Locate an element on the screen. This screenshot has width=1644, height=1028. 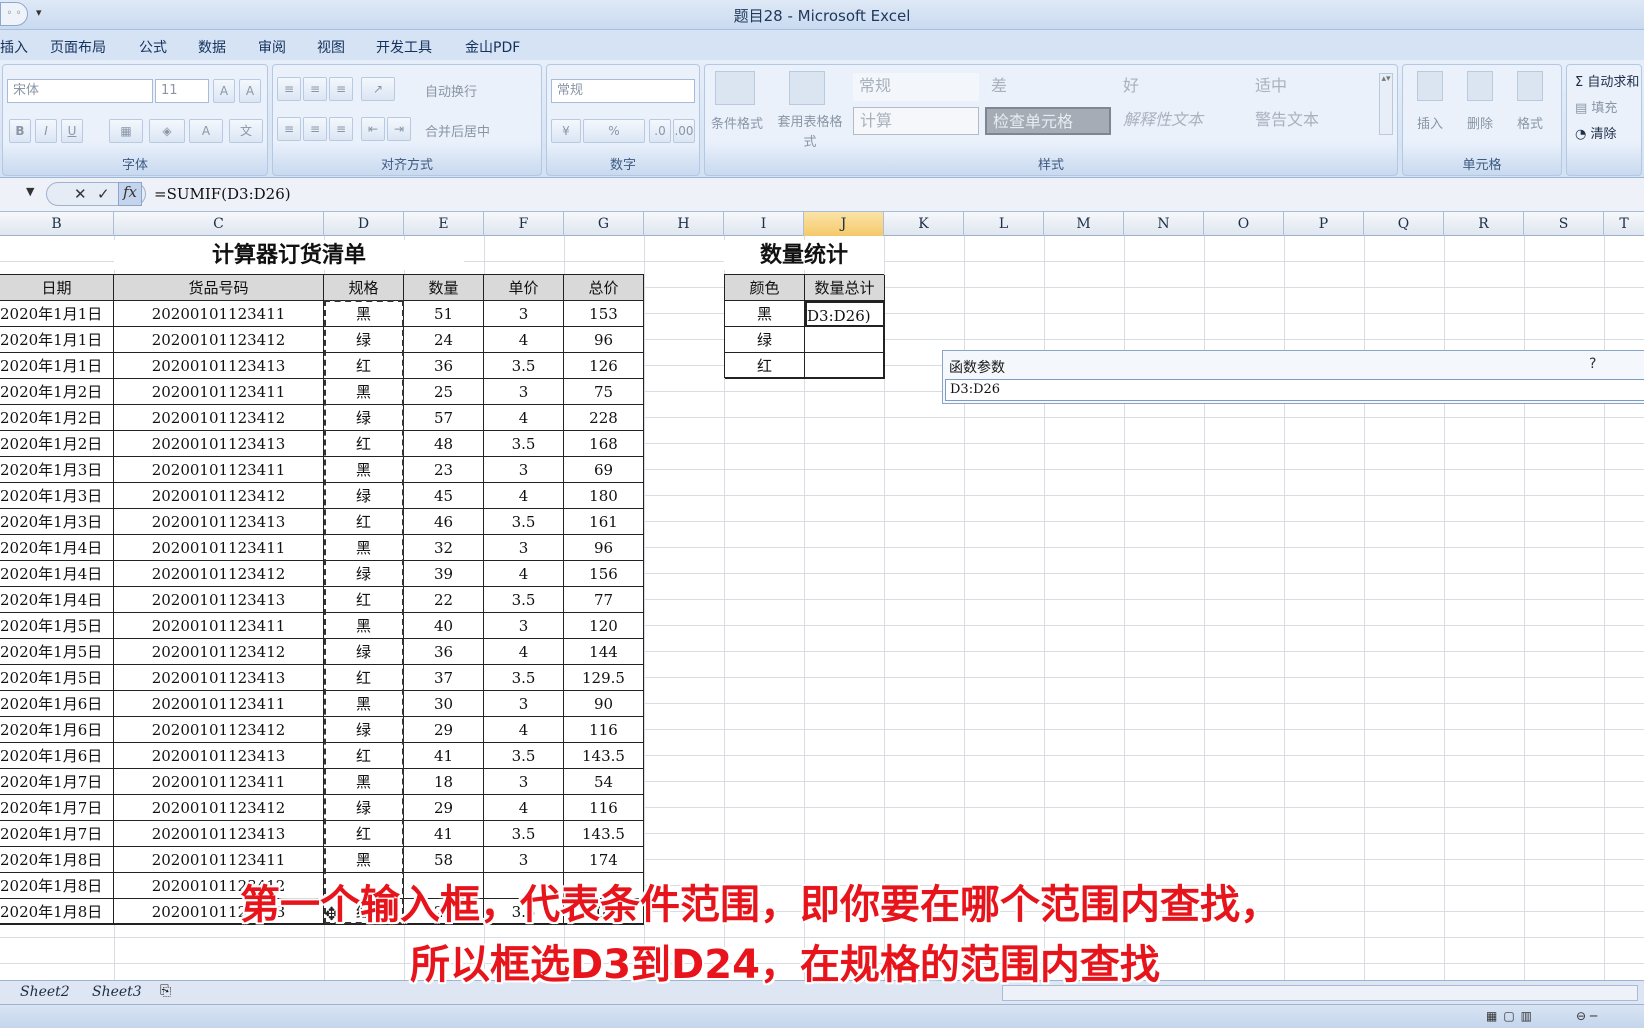
table1-cell-total: 54 is located at coordinates (604, 782).